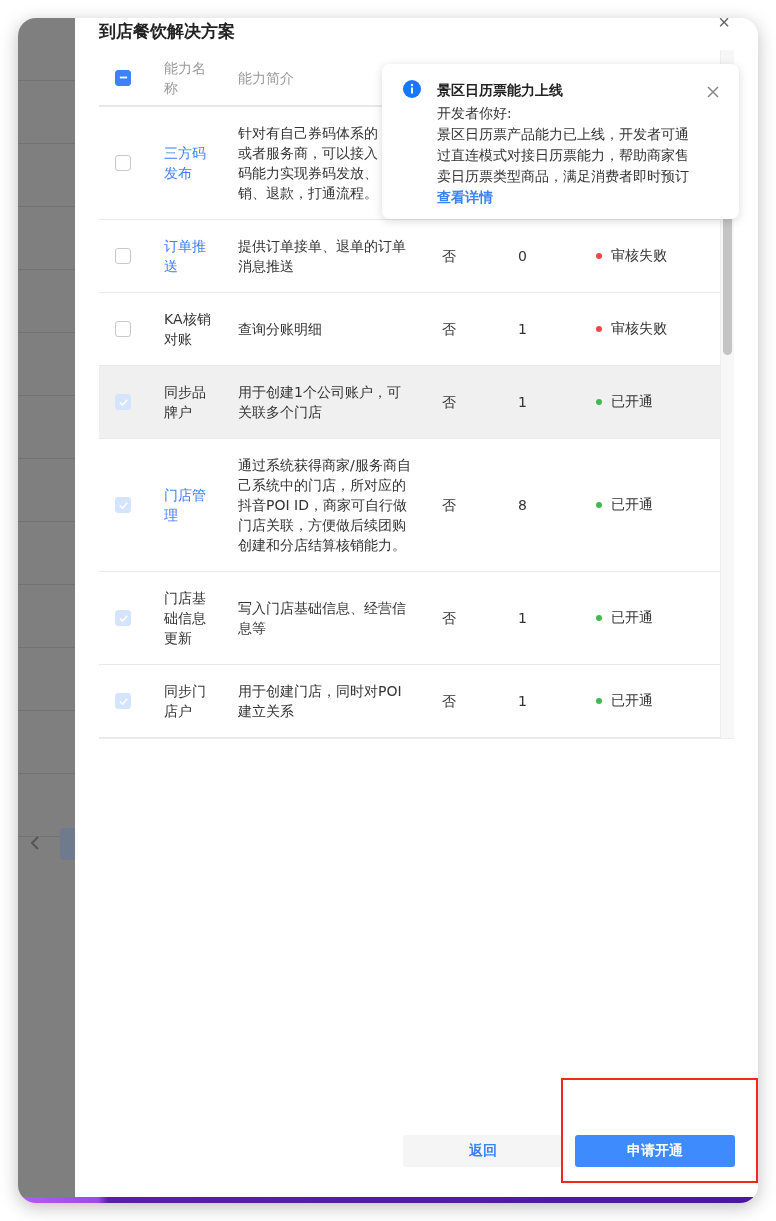  I want to click on notification-text: 景区日历票产品能力已上线，开发者可通过直连模式对接日历票能力，帮助商家售卖日历票类型商品，满足消费者即时预订, so click(563, 155).